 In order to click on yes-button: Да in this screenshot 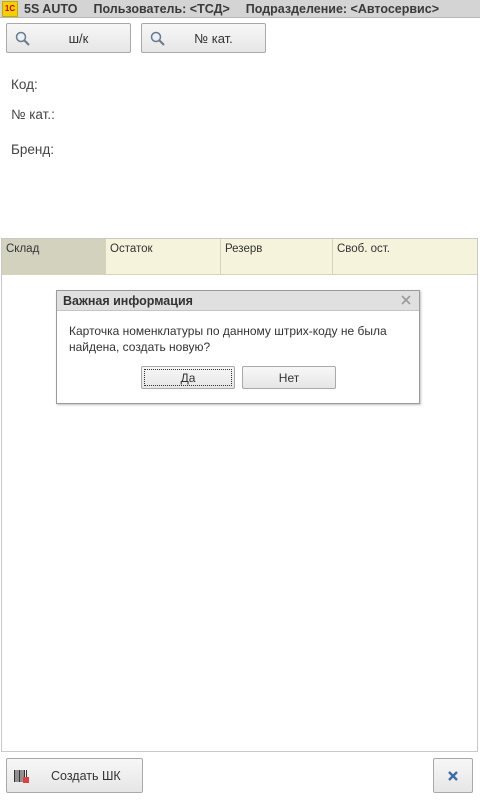, I will do `click(188, 377)`.